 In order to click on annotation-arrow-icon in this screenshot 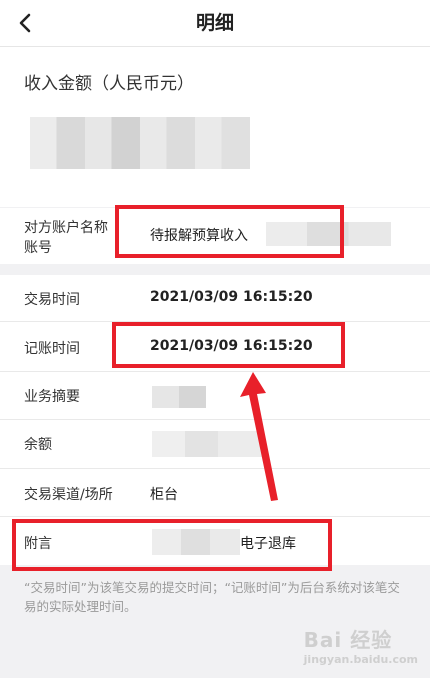, I will do `click(259, 436)`.